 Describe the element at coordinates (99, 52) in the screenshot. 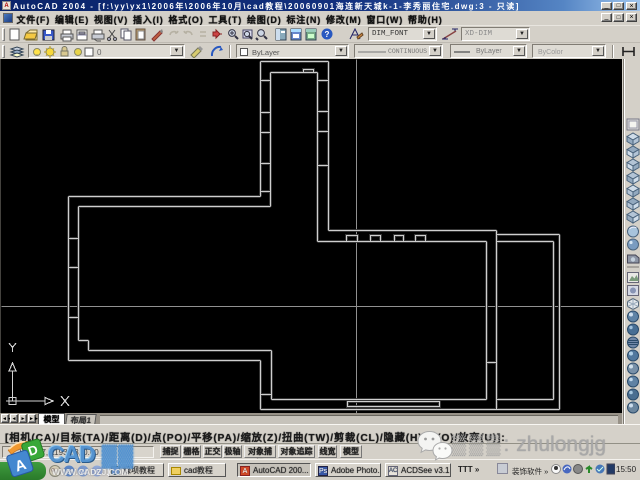

I see `svg-text: 0` at that location.